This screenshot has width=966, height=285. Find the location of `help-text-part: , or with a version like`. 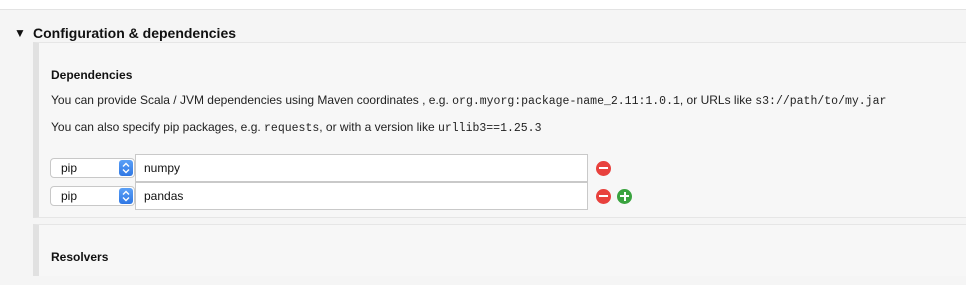

help-text-part: , or with a version like is located at coordinates (378, 127).